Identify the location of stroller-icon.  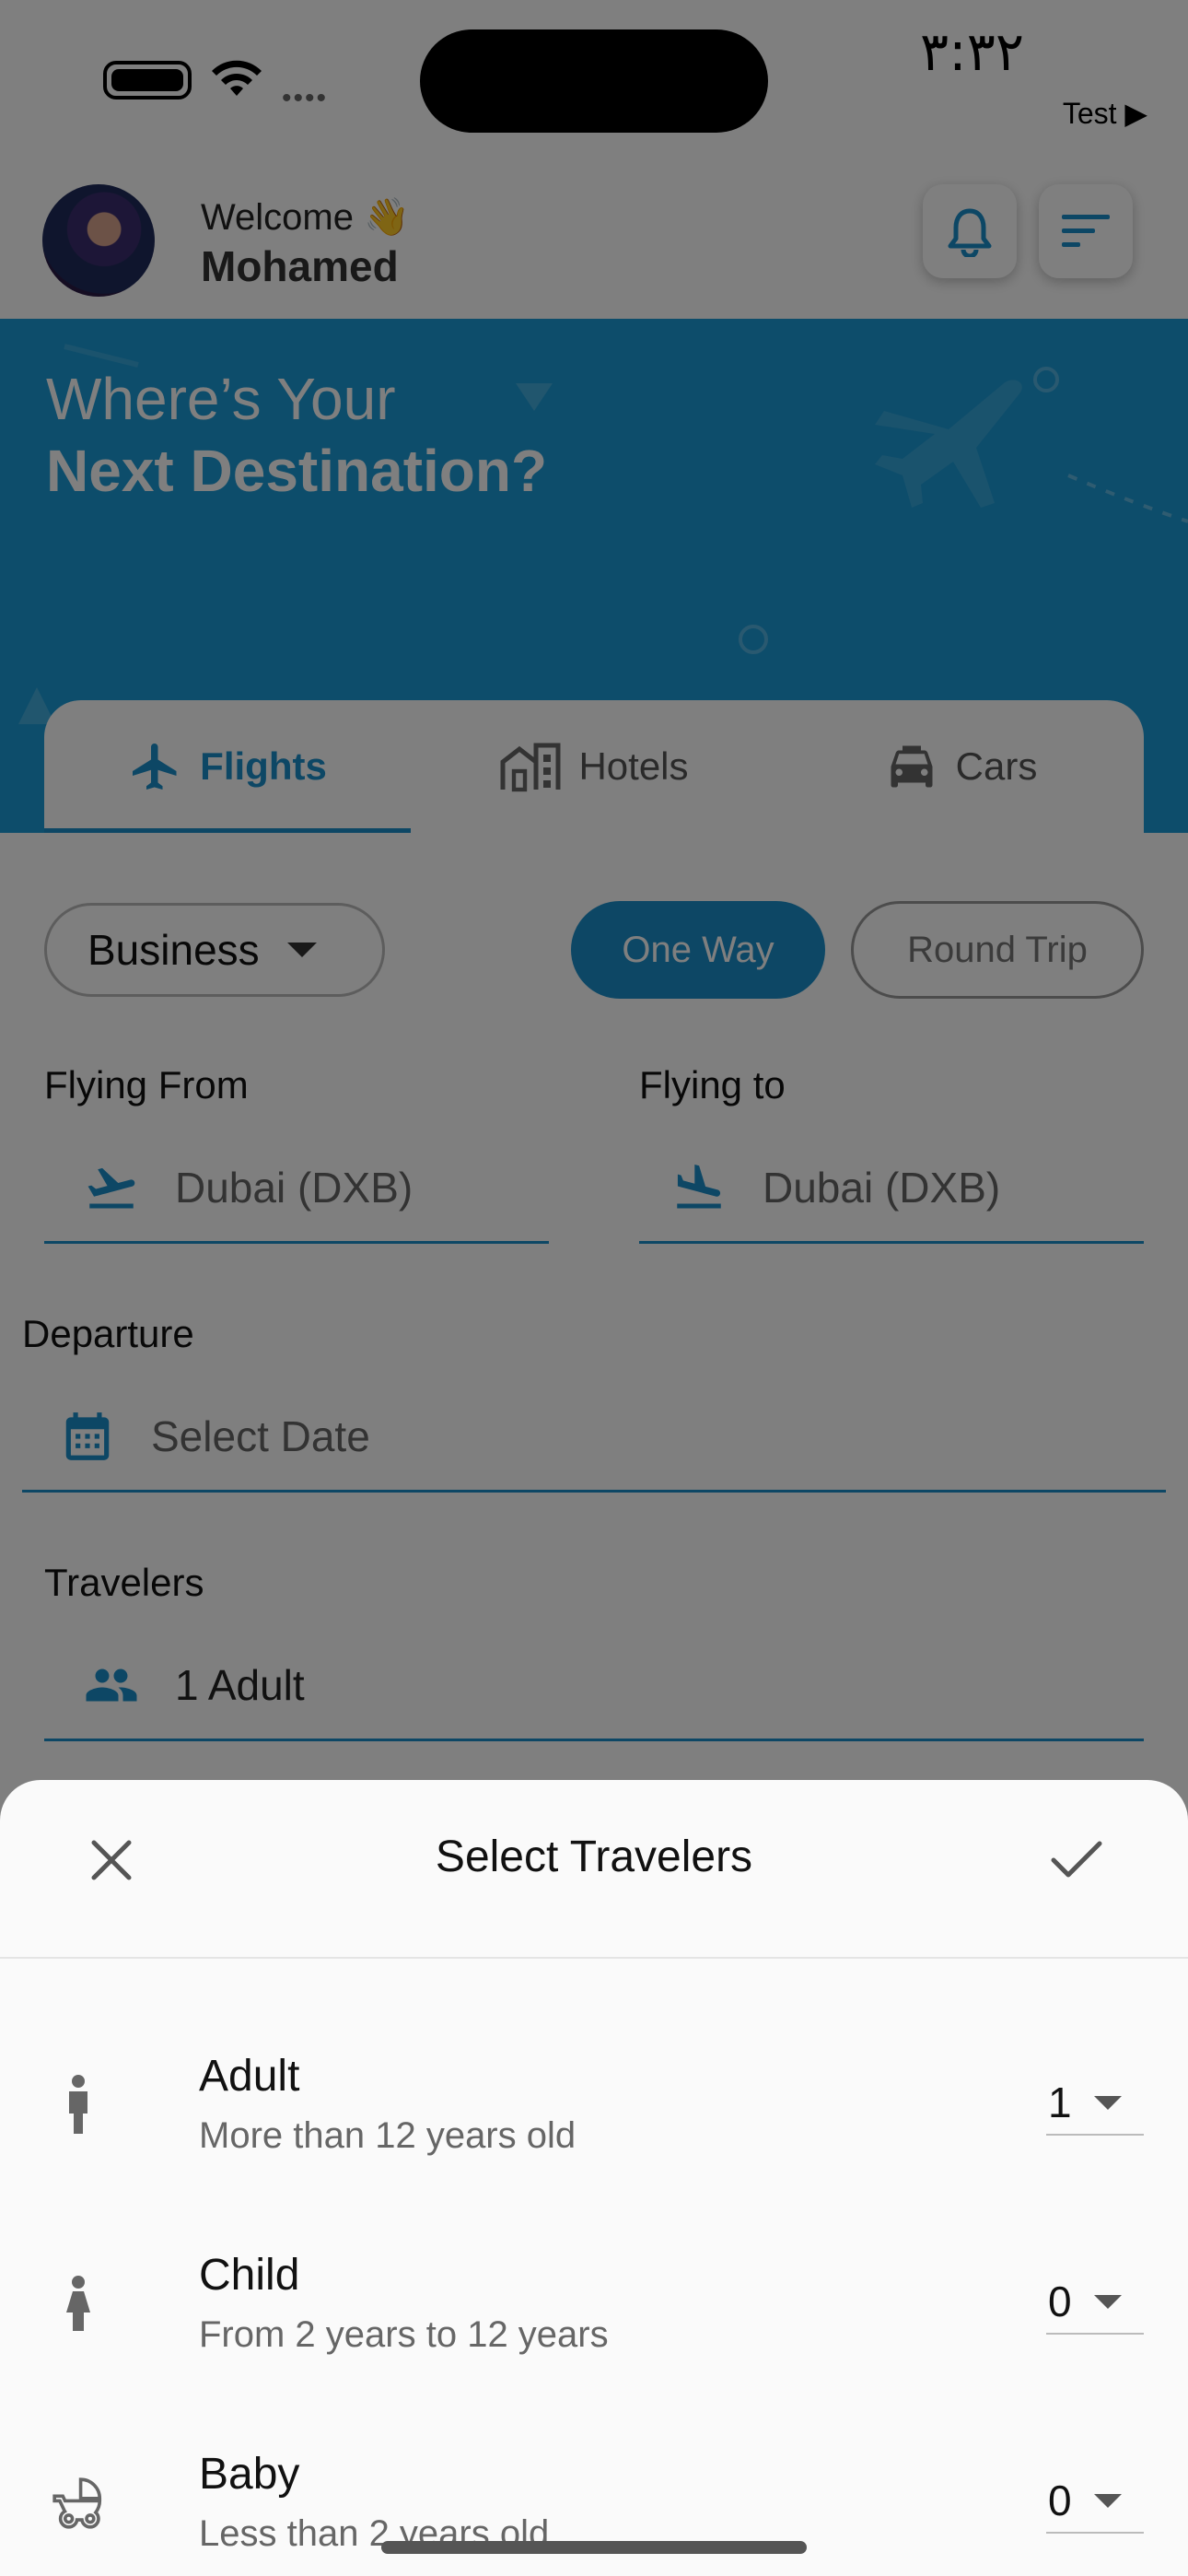
(78, 2503).